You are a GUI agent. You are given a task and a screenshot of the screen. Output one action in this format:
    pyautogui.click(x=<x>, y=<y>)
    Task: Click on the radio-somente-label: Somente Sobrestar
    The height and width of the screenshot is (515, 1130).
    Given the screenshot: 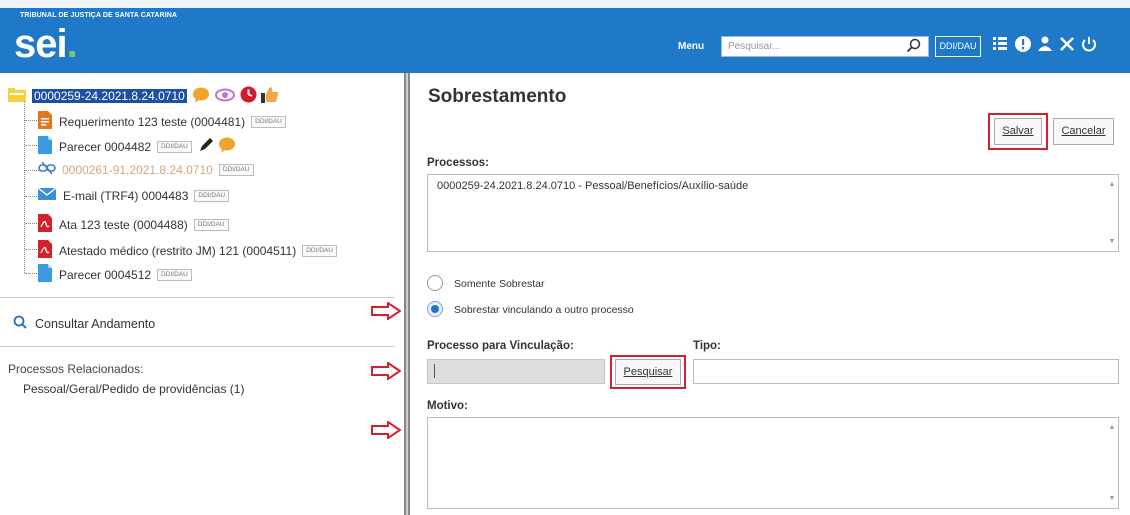 What is the action you would take?
    pyautogui.click(x=499, y=284)
    